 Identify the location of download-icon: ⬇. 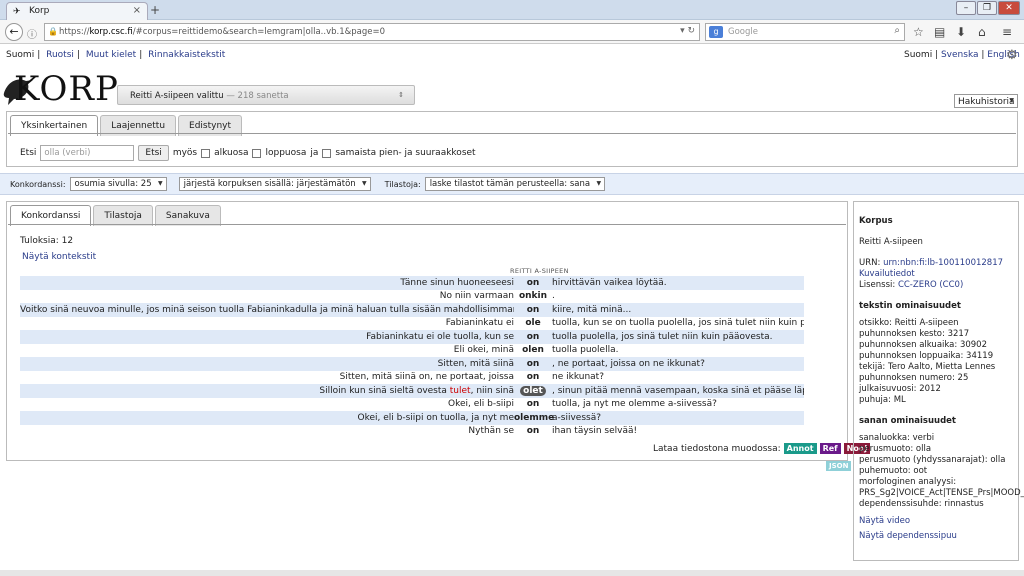
(961, 32).